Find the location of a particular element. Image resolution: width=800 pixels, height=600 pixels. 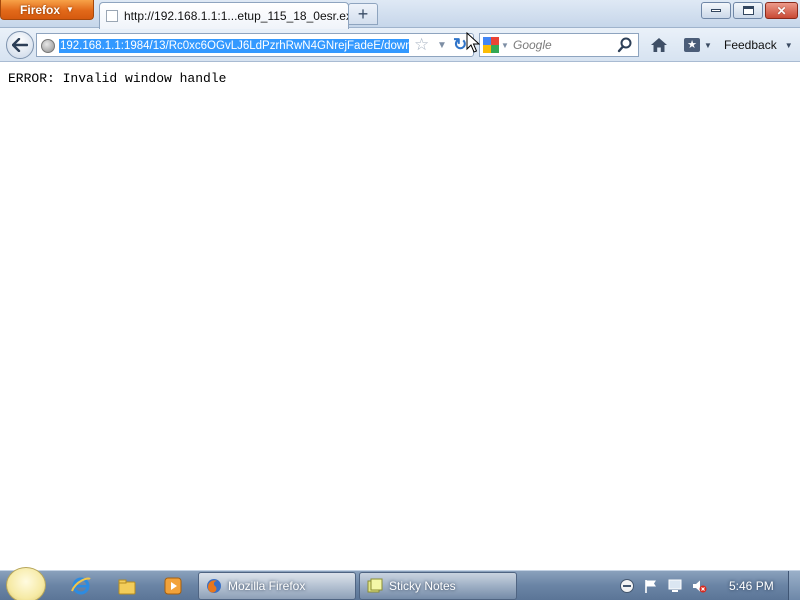

minimize-icon is located at coordinates (716, 10).